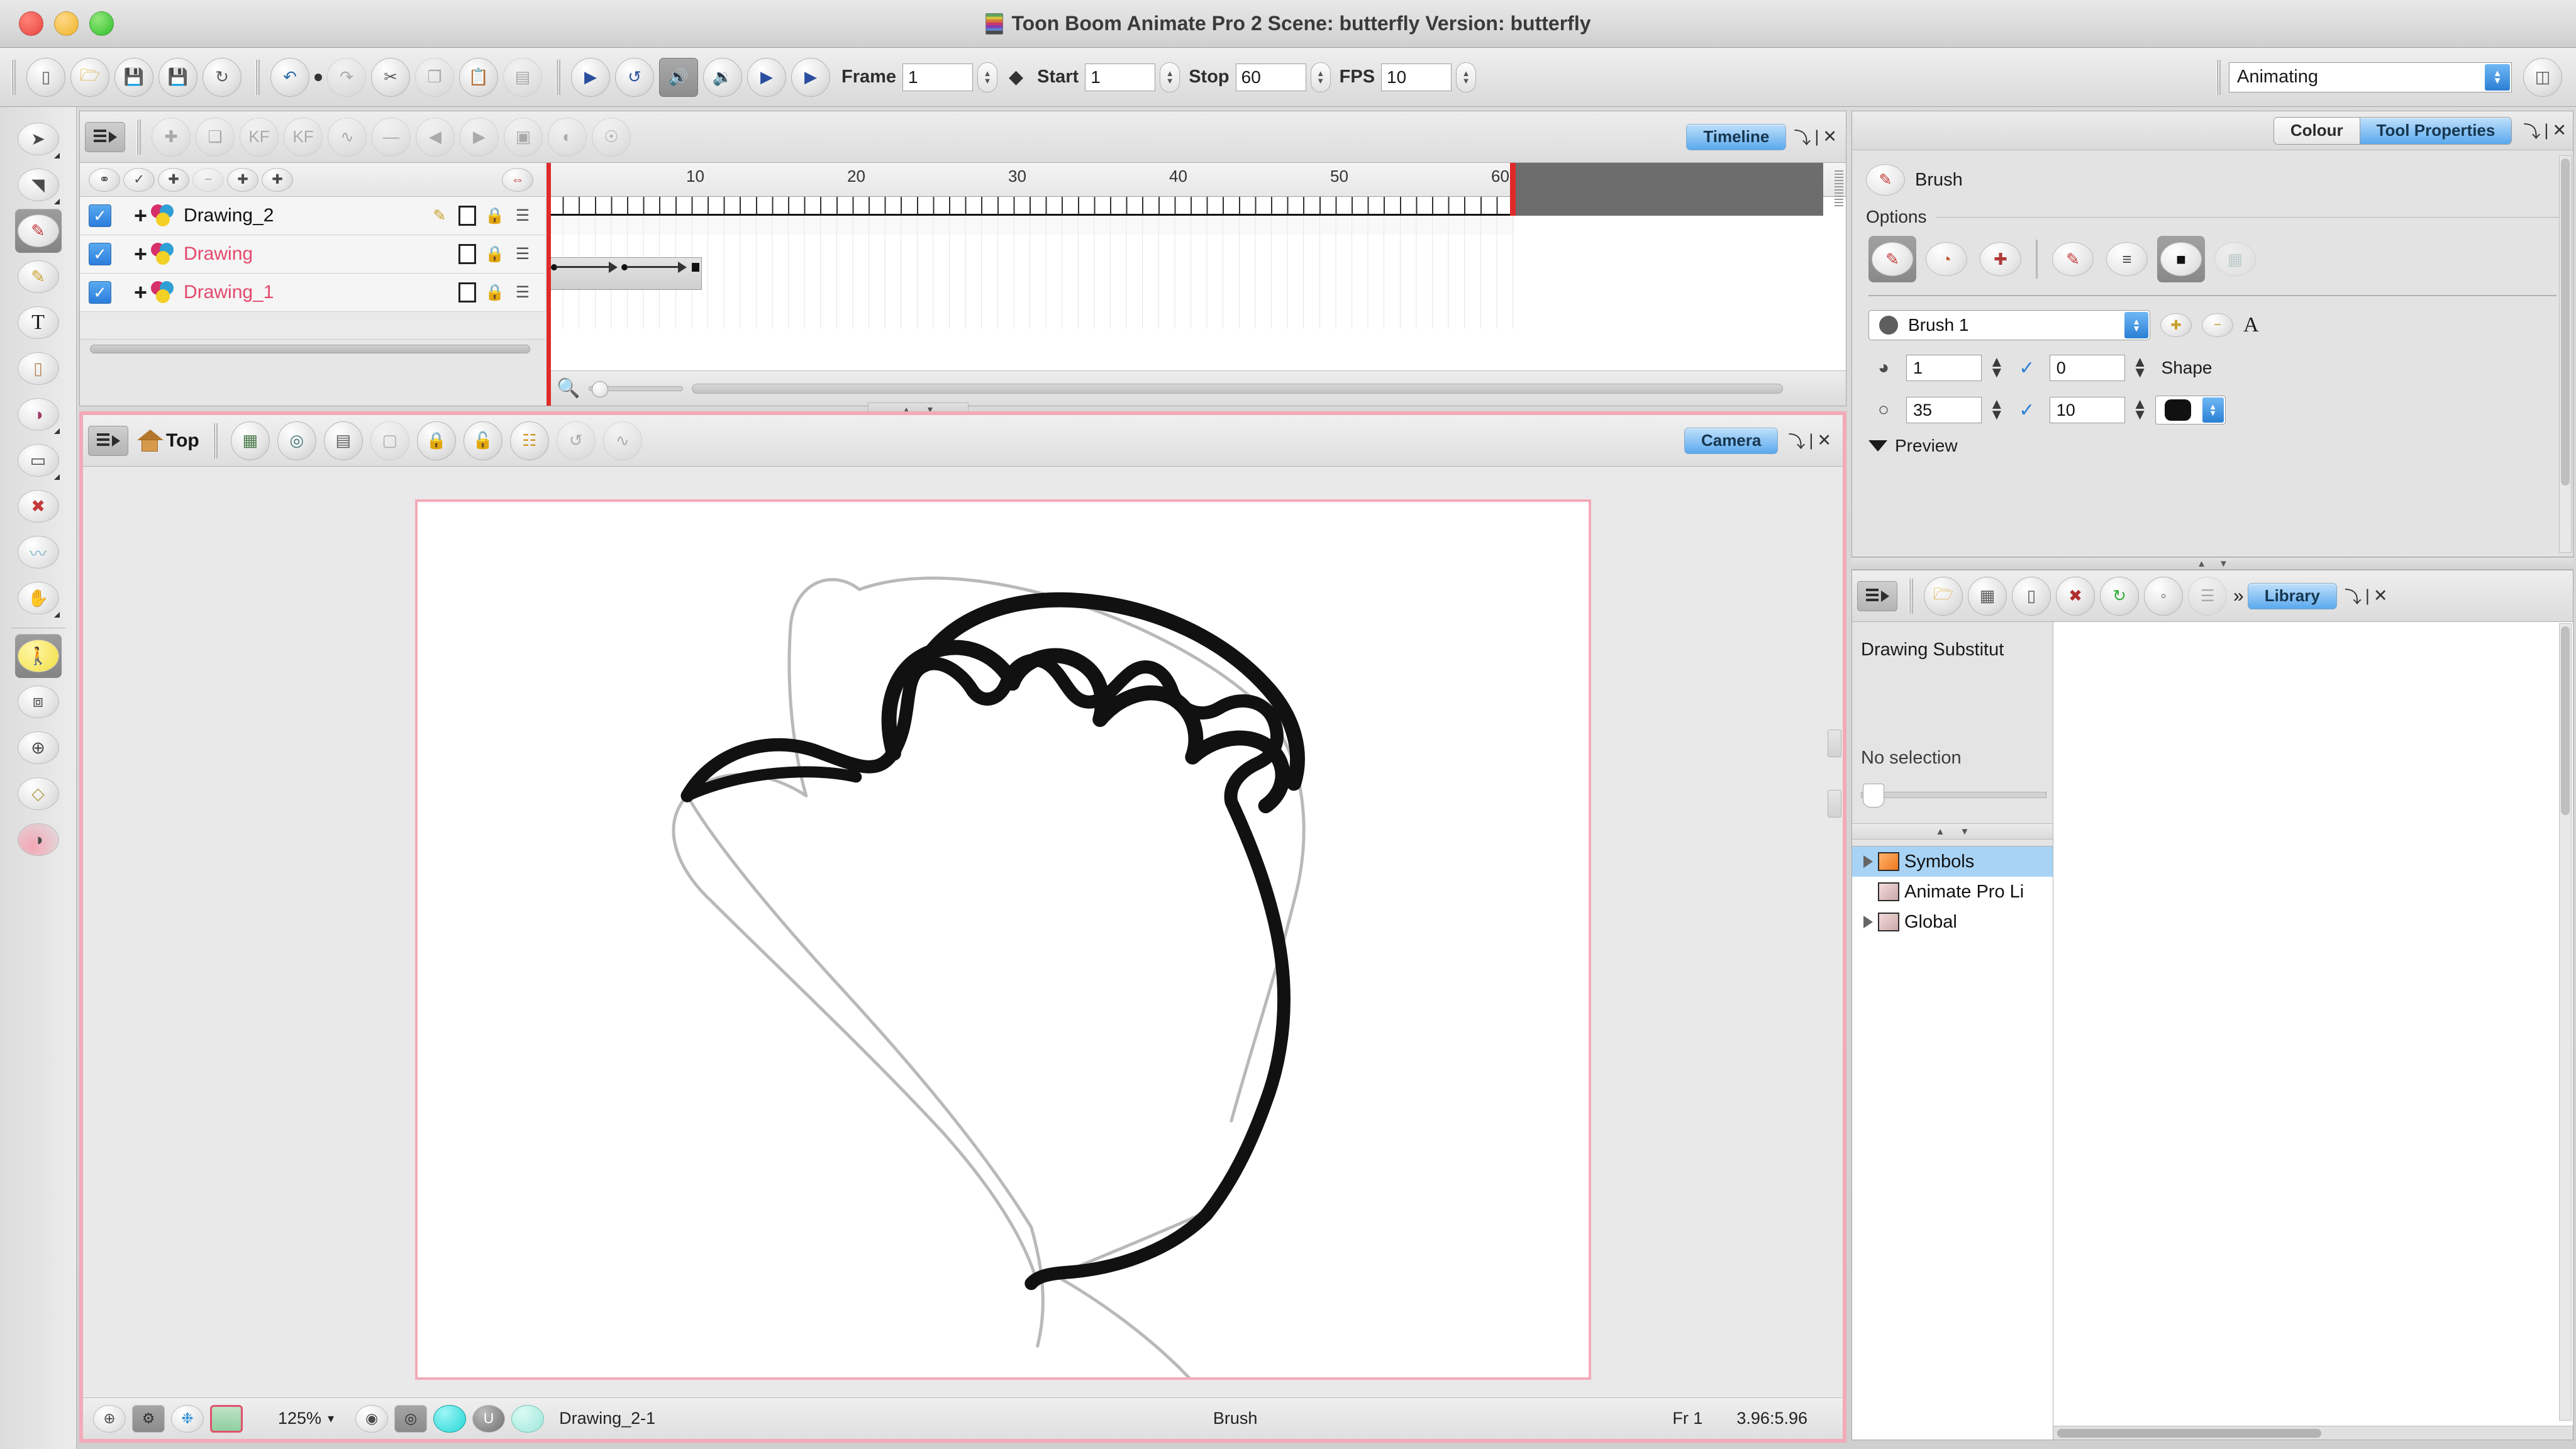  I want to click on toolbar-grip-file, so click(13, 77).